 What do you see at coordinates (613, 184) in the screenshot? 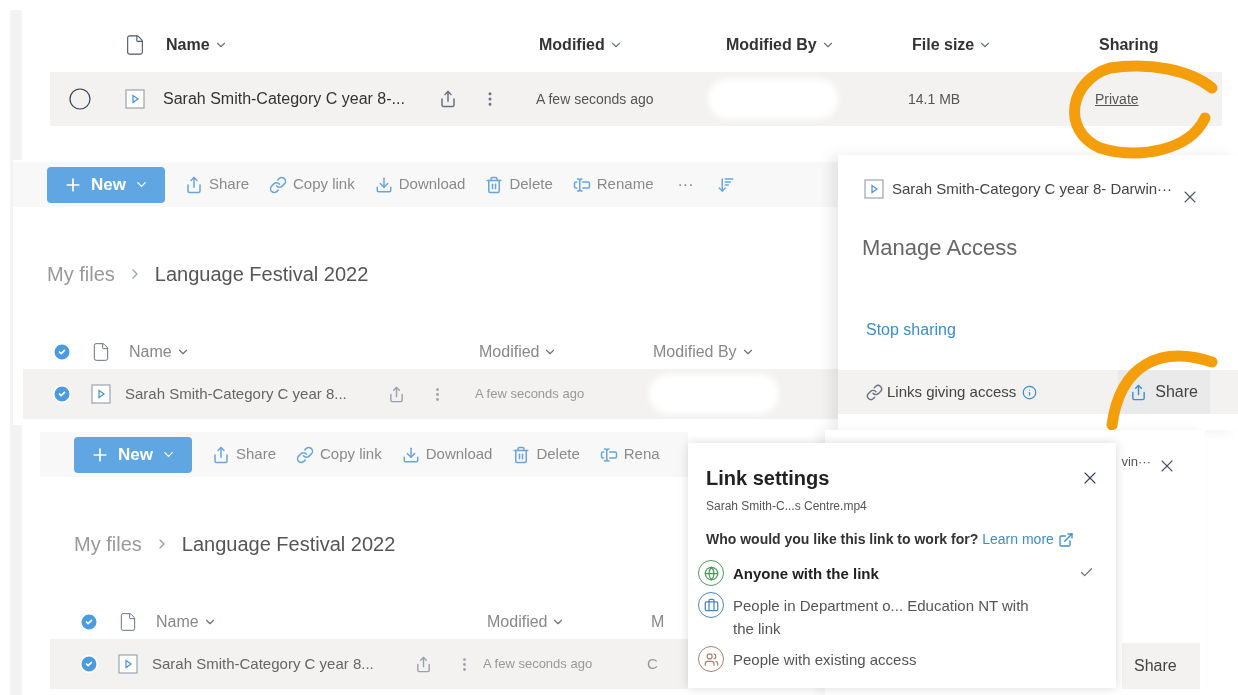
I see `rename-button: Rename` at bounding box center [613, 184].